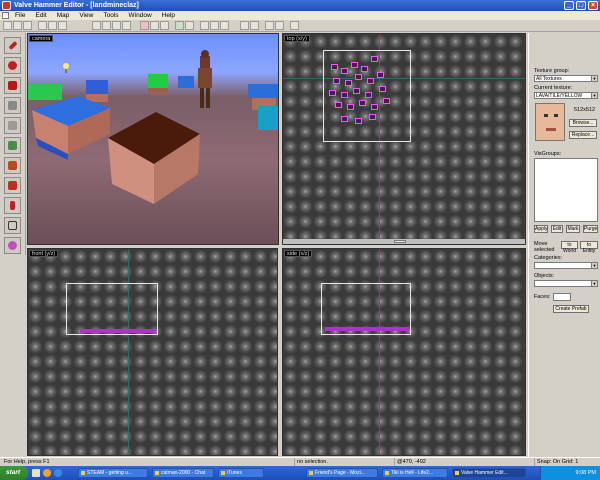 Image resolution: width=600 pixels, height=480 pixels. Describe the element at coordinates (144, 25) in the screenshot. I see `hide-icon` at that location.